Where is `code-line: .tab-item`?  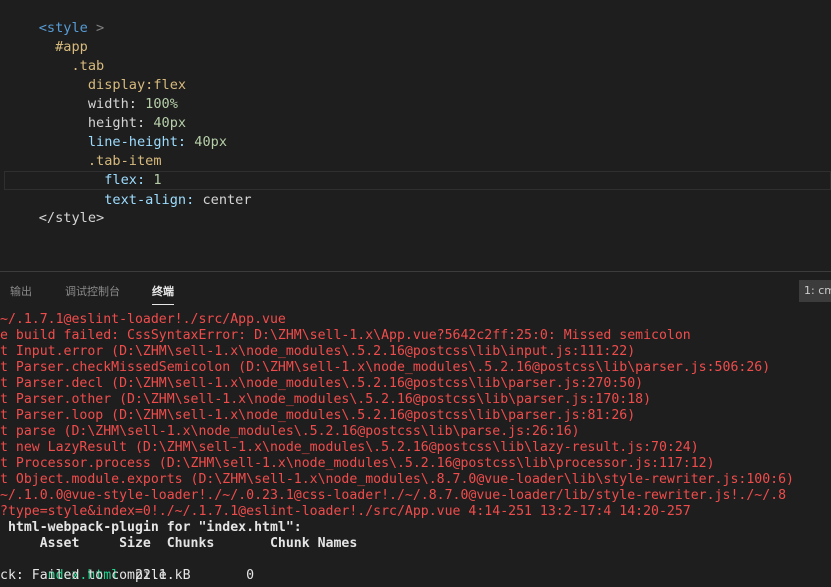 code-line: .tab-item is located at coordinates (84, 151).